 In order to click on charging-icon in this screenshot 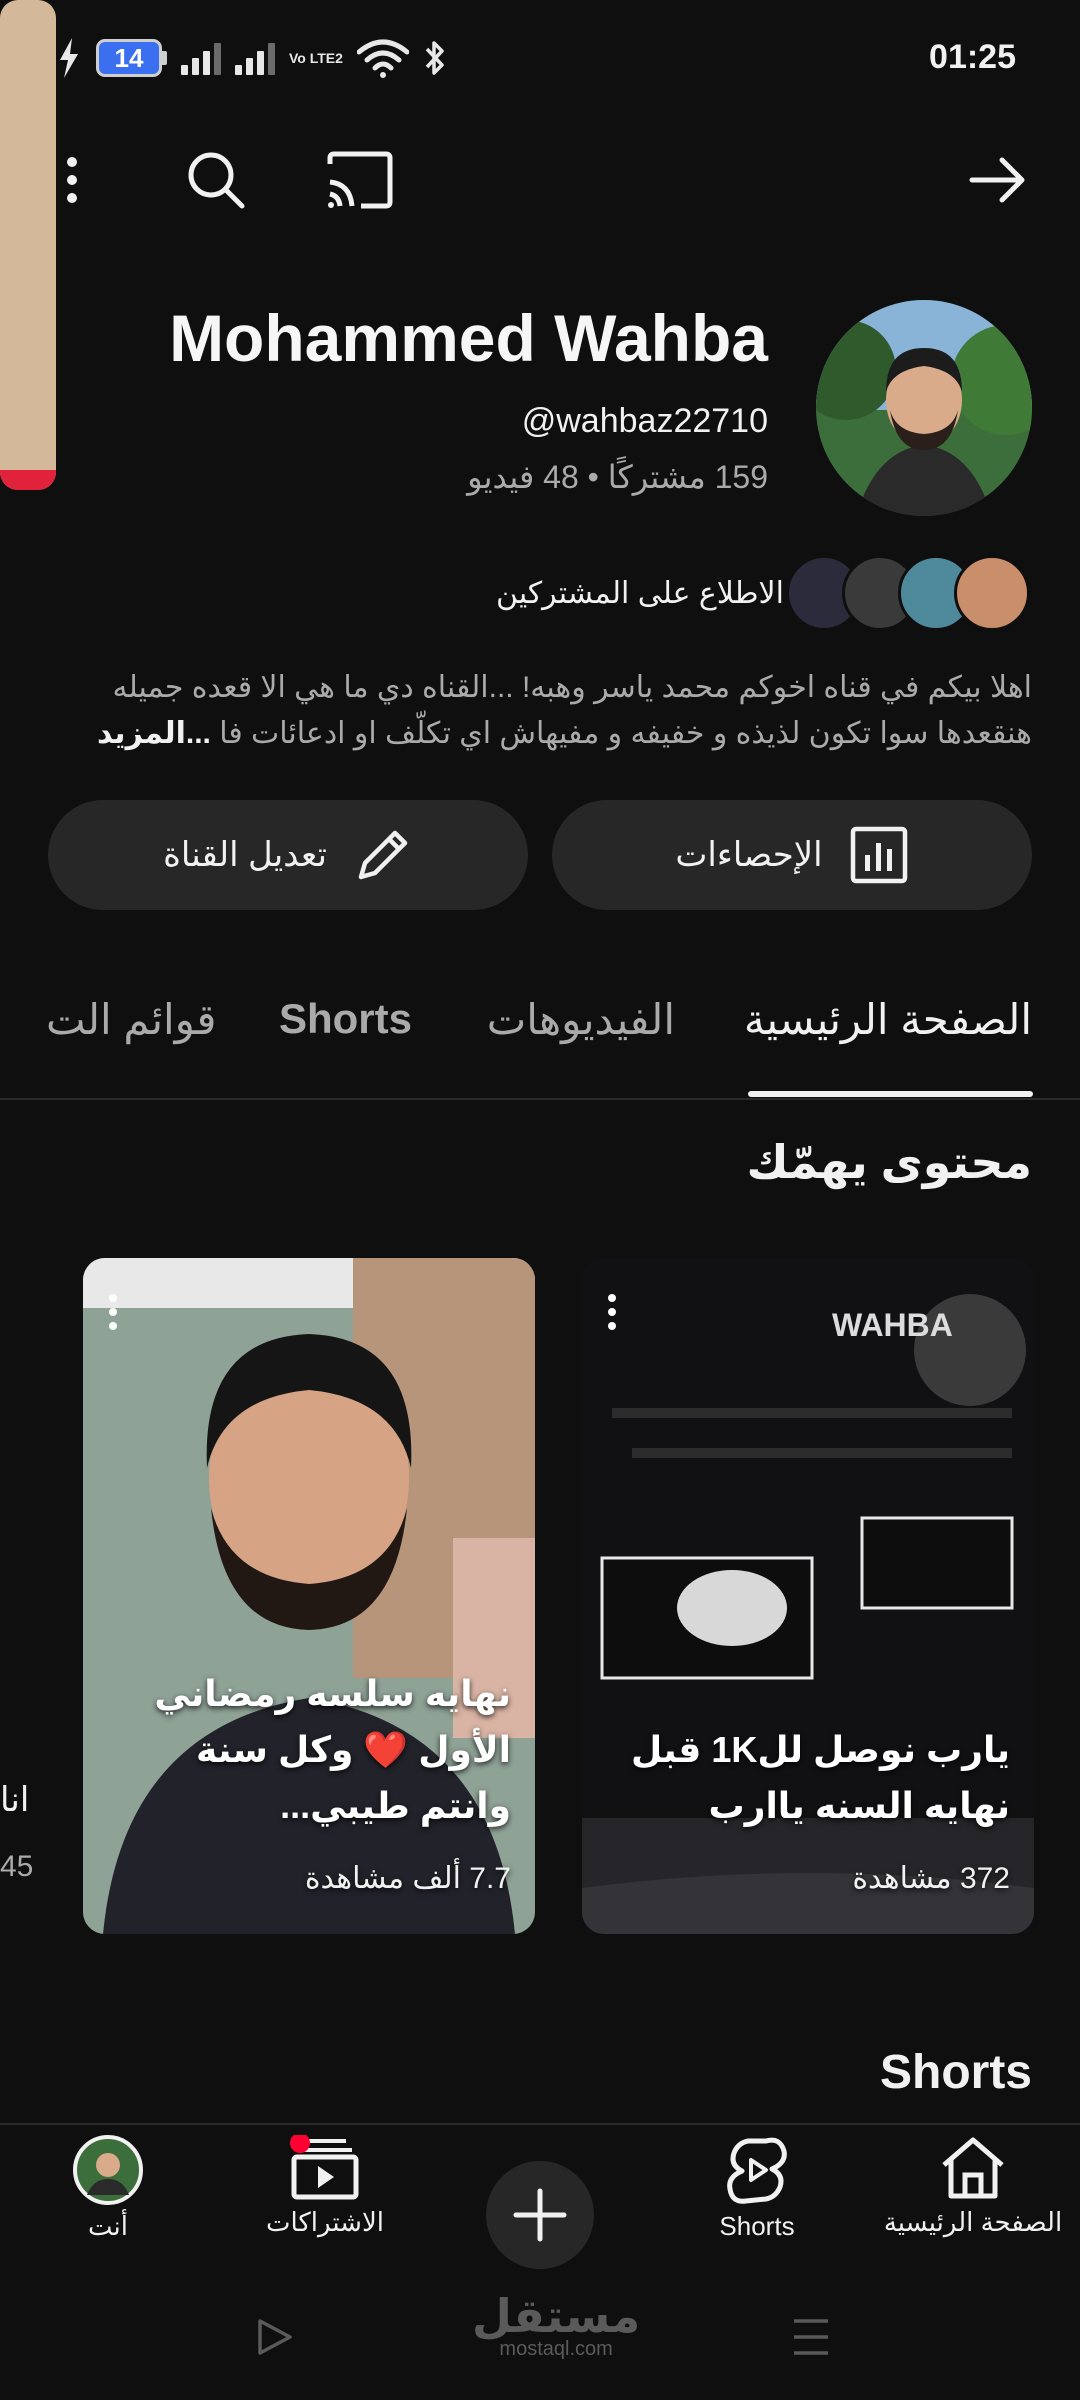, I will do `click(69, 58)`.